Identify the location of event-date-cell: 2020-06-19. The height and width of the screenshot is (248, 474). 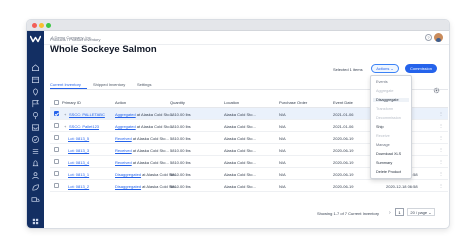
(343, 186).